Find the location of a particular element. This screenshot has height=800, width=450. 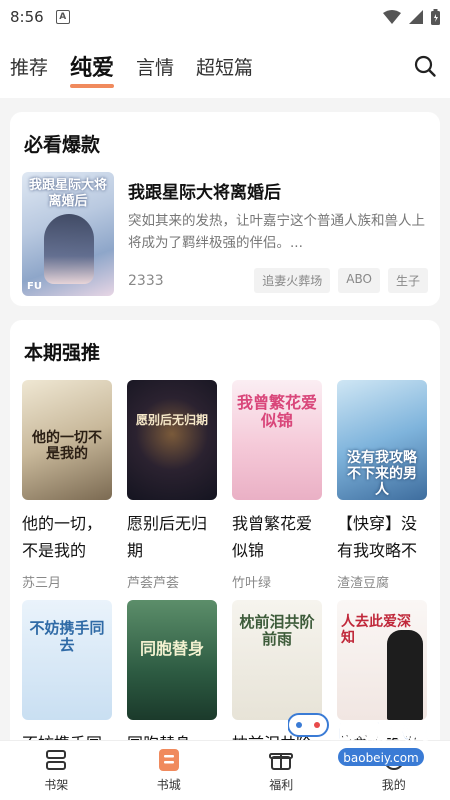

featured-book-meta: 2333 追妻火葬场 ABO 生子 is located at coordinates (278, 280).